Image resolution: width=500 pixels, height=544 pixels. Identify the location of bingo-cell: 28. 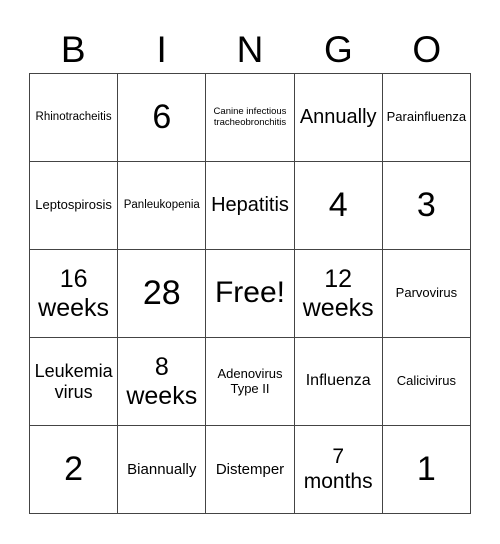
(162, 294).